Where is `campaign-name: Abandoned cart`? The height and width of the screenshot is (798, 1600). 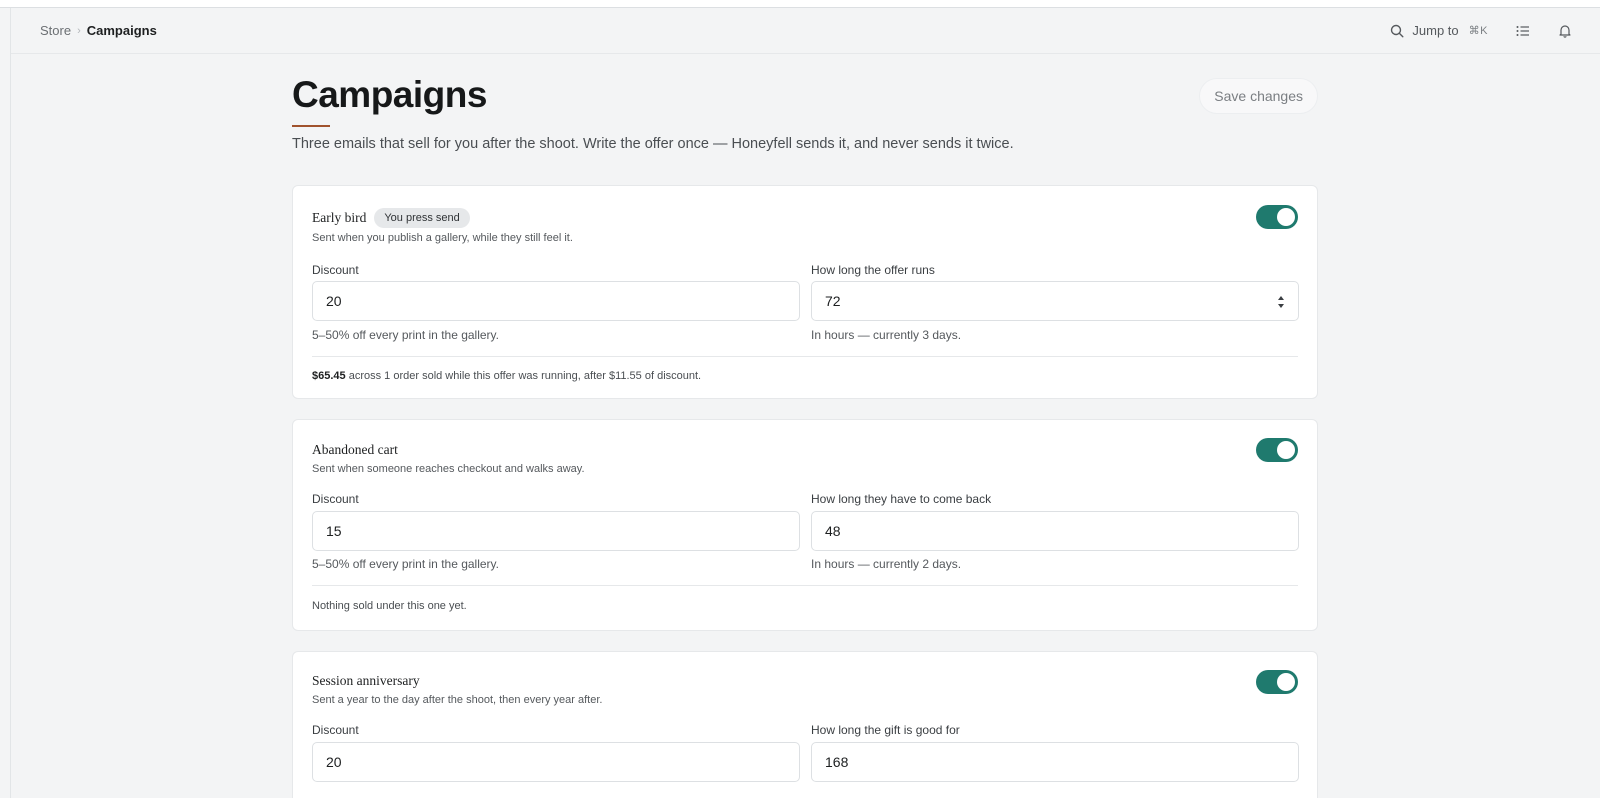
campaign-name: Abandoned cart is located at coordinates (355, 450).